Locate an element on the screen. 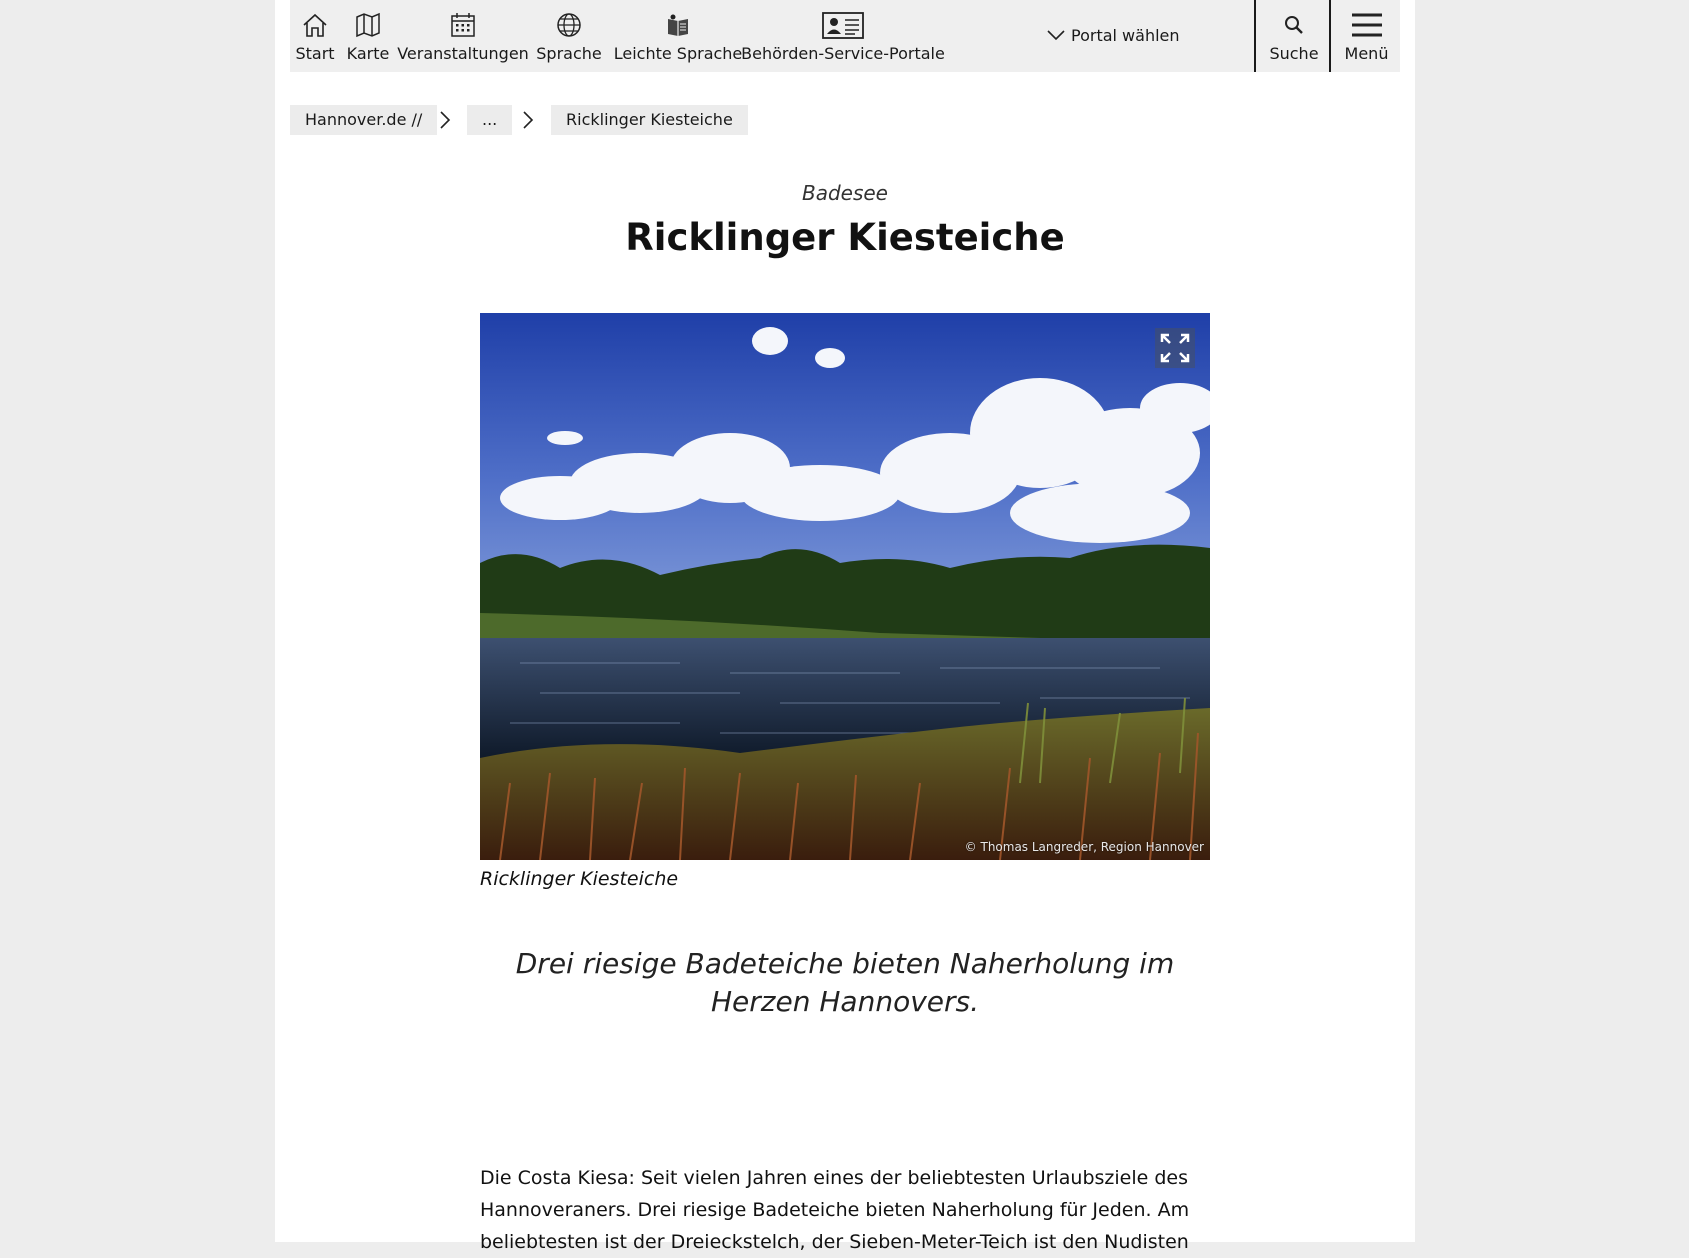 Image resolution: width=1689 pixels, height=1258 pixels. home-icon is located at coordinates (315, 25).